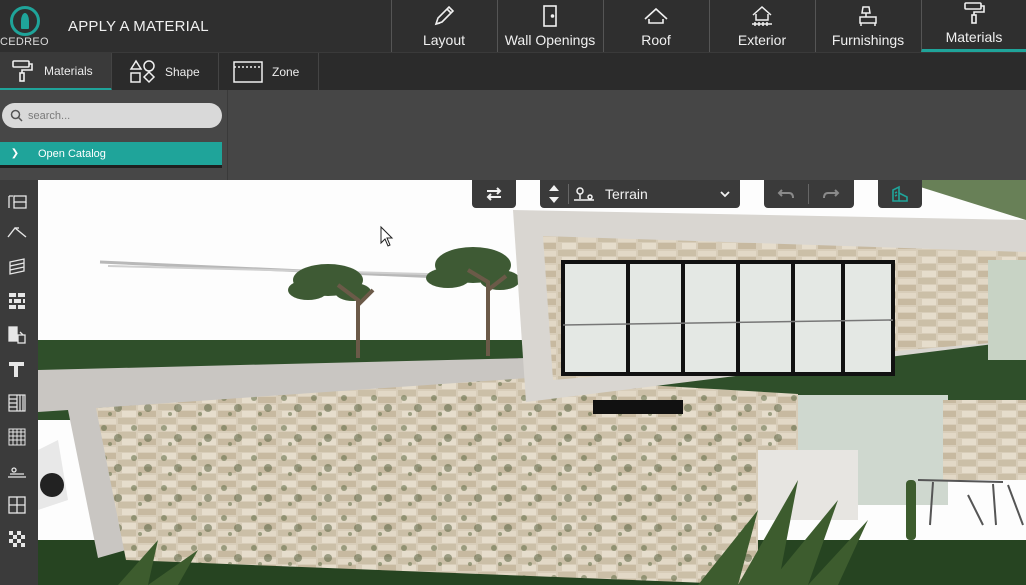  Describe the element at coordinates (17, 335) in the screenshot. I see `paint-tool-icon` at that location.